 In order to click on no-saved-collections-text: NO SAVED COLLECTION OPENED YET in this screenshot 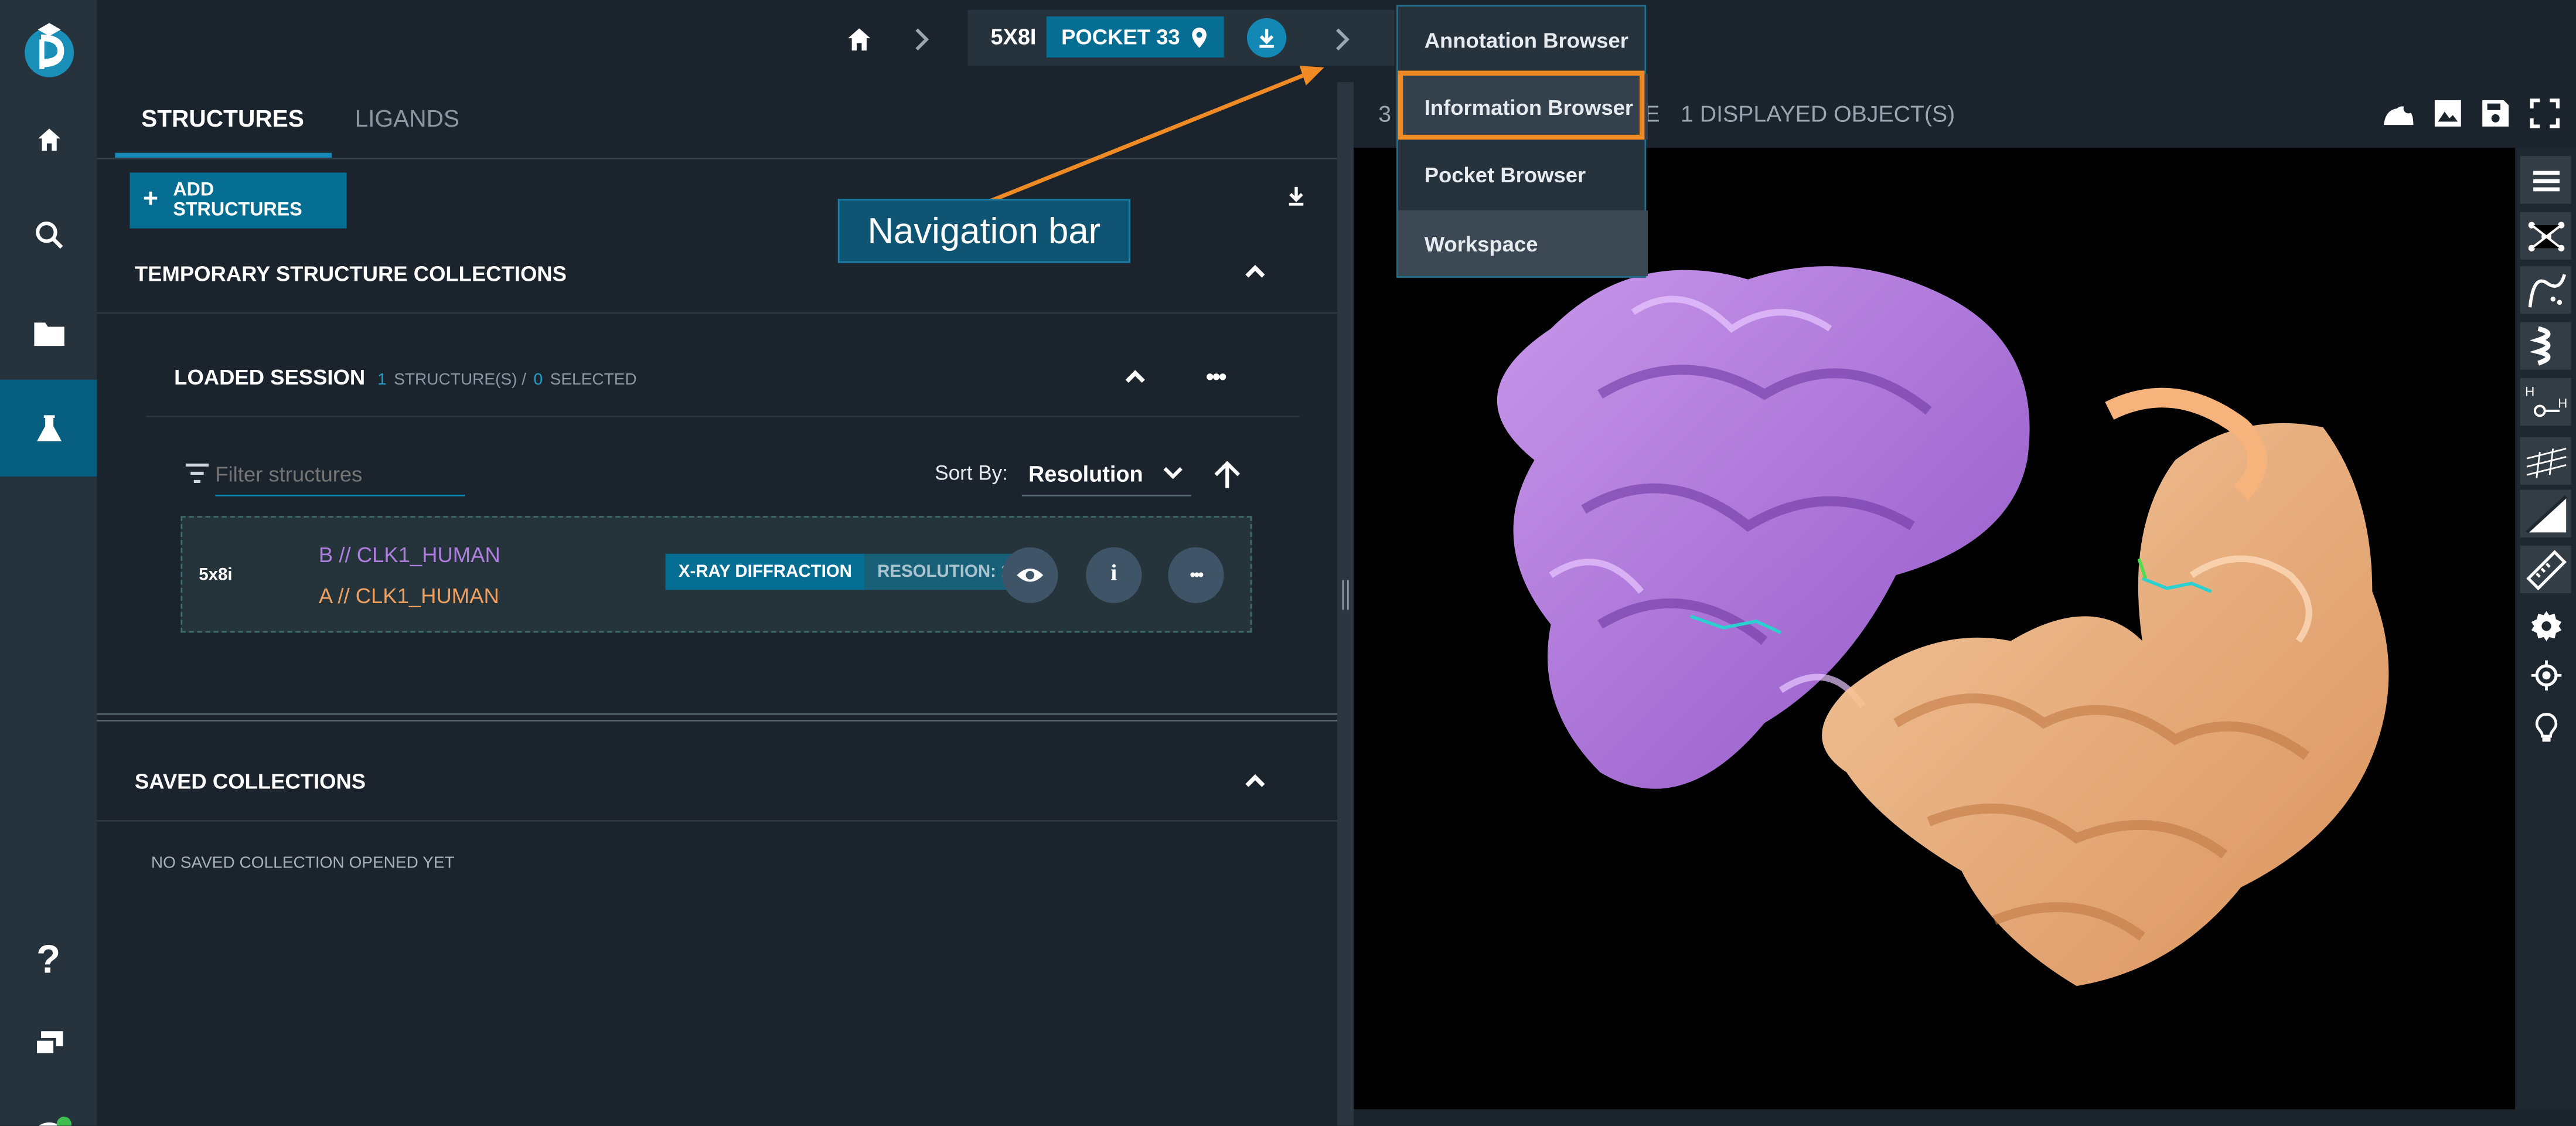, I will do `click(303, 863)`.